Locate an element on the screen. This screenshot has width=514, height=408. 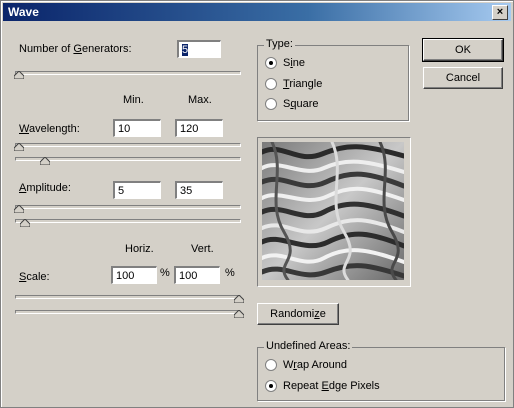
type-triangle-post: riangle is located at coordinates (306, 84).